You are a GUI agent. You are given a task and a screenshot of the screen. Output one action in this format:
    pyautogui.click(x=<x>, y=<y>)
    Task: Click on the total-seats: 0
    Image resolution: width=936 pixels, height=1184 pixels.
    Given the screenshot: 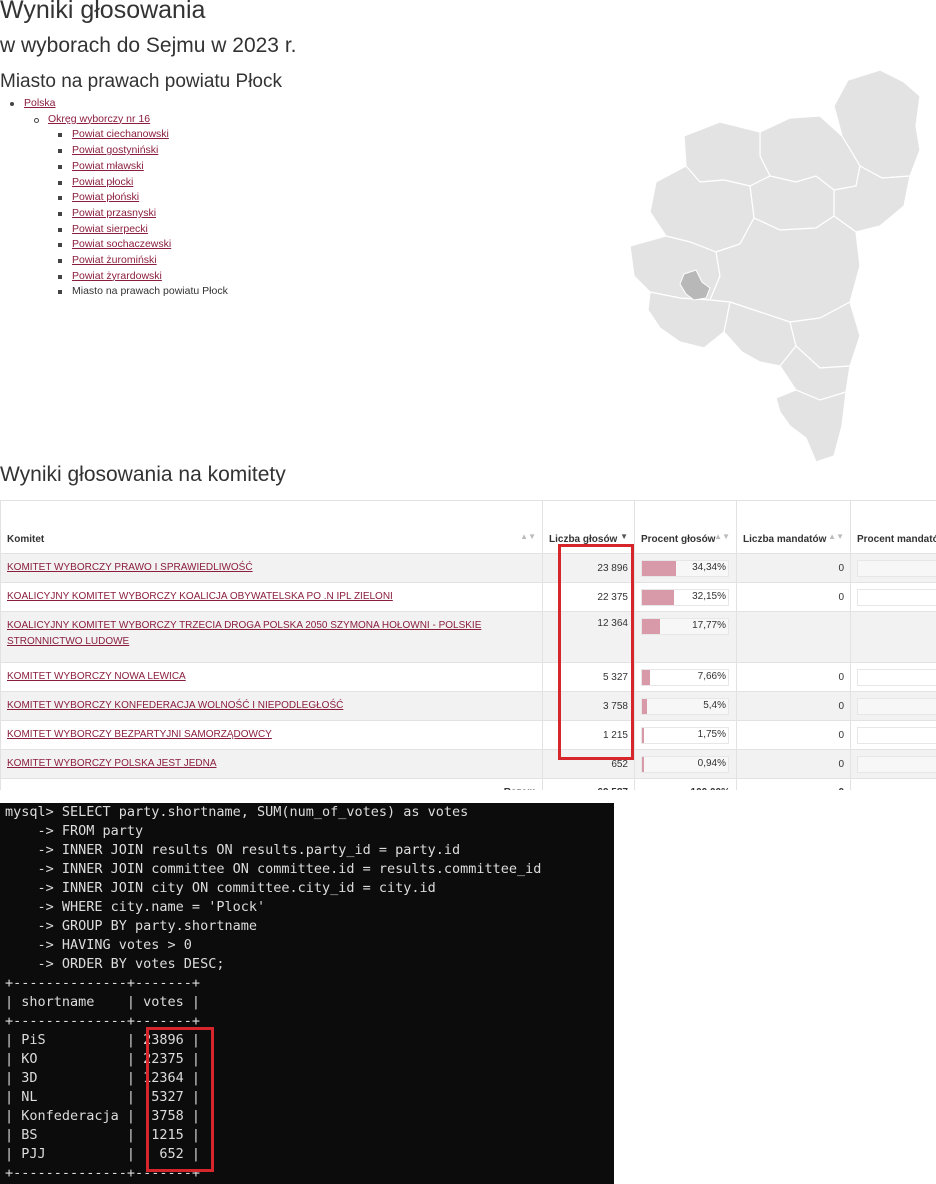 What is the action you would take?
    pyautogui.click(x=793, y=784)
    